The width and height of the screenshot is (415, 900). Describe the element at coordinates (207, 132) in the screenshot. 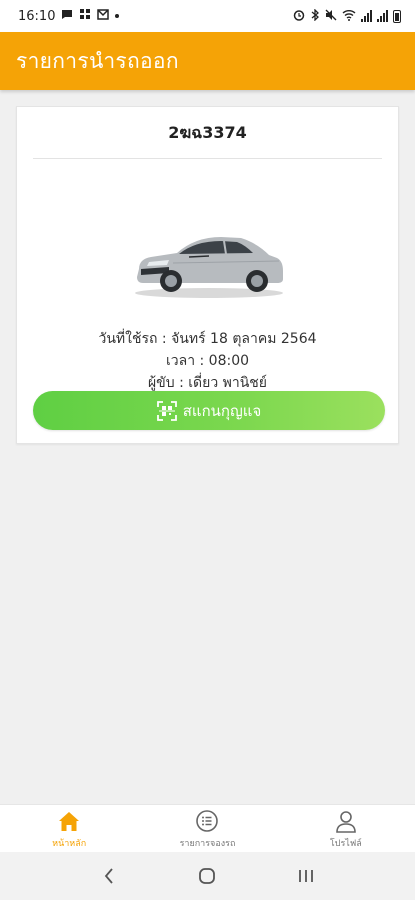

I see `license-plate: 2ฆฉ3374` at that location.